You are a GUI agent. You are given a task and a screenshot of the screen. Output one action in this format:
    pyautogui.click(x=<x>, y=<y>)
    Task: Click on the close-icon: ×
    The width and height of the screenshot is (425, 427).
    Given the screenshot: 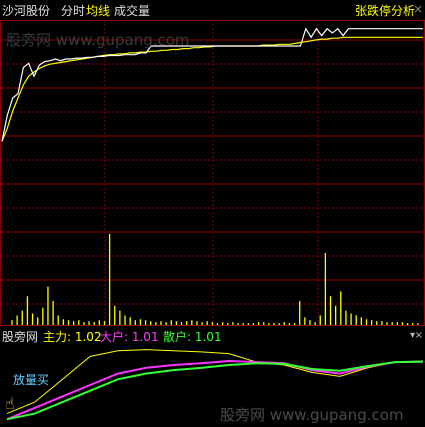 What is the action you would take?
    pyautogui.click(x=418, y=9)
    